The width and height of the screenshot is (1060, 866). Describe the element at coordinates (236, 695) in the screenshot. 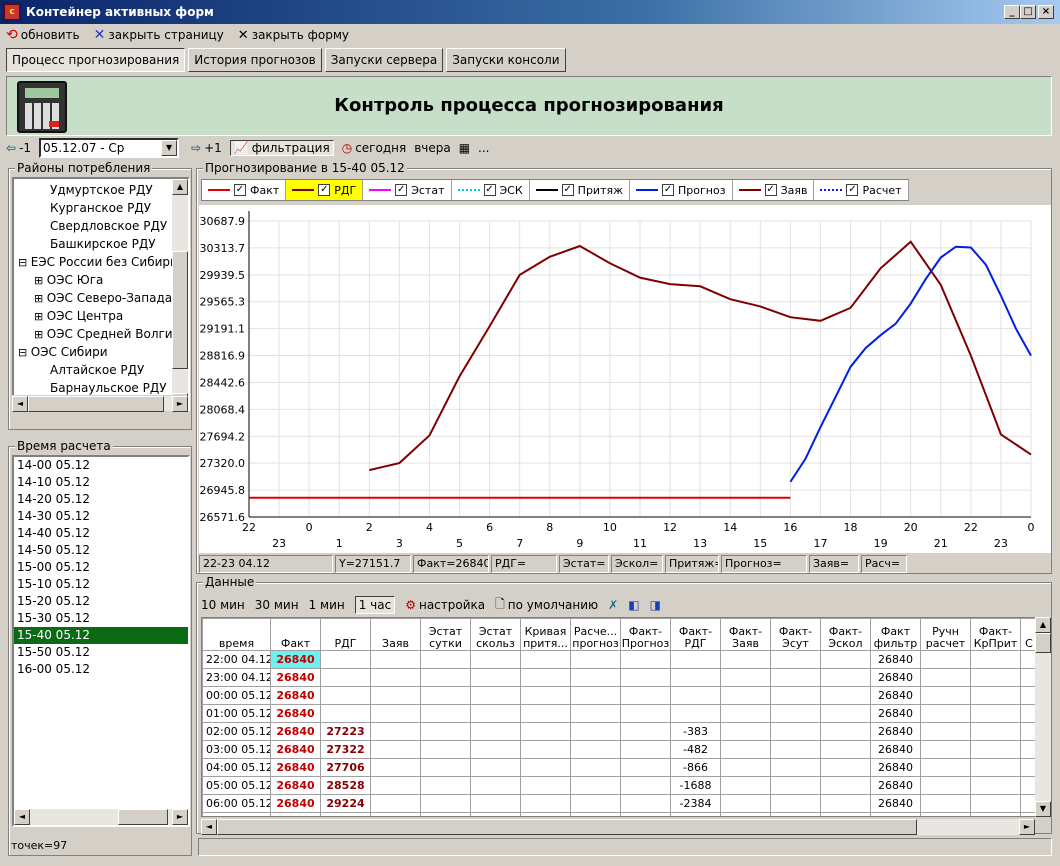

I see `table-cell: 00:00 05.12` at that location.